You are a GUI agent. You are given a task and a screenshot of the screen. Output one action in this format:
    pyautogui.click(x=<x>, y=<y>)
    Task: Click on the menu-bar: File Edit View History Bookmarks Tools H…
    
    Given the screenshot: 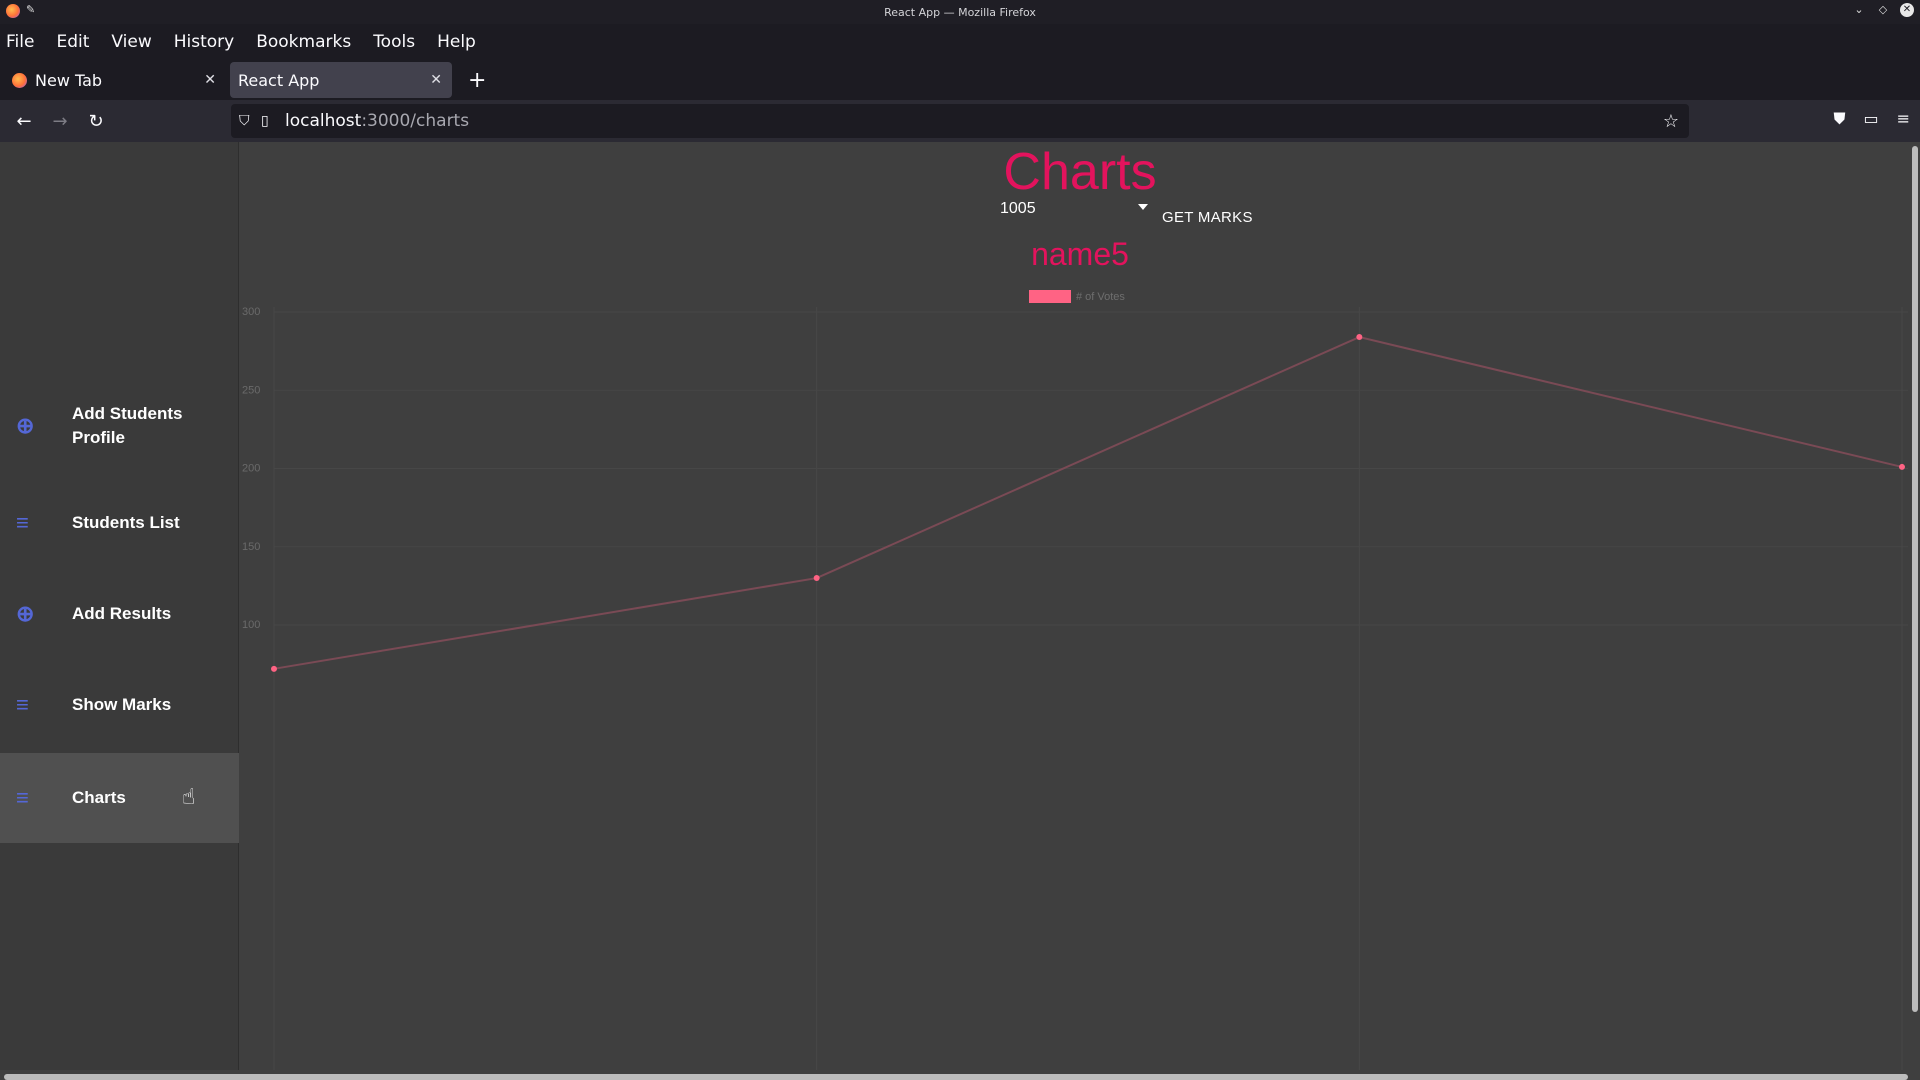 What is the action you would take?
    pyautogui.click(x=960, y=42)
    